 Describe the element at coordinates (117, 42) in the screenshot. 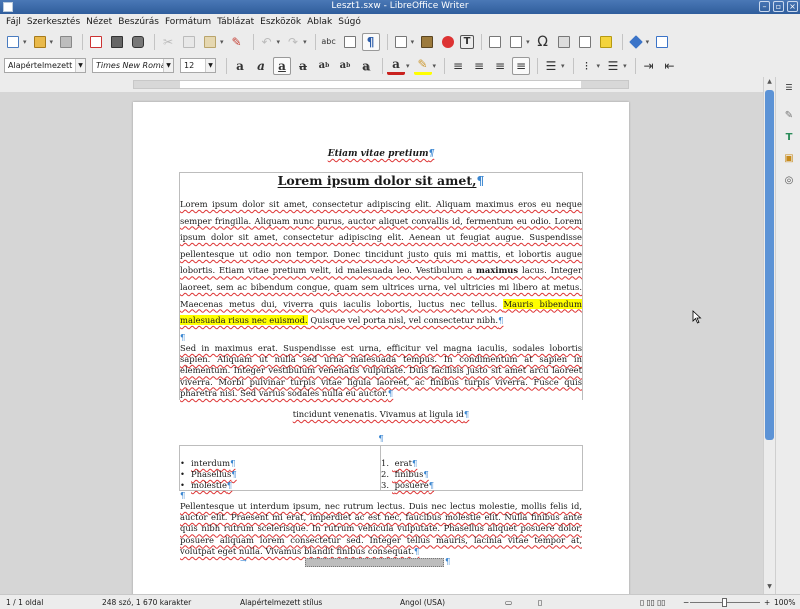

I see `print-icon` at that location.